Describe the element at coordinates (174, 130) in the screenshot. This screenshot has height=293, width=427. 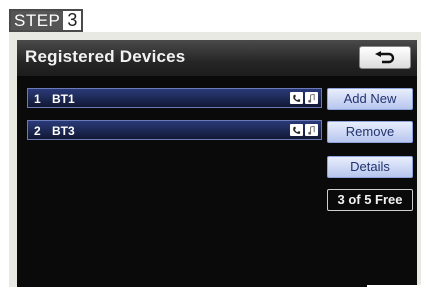
I see `device-row-2: 2 BT3` at that location.